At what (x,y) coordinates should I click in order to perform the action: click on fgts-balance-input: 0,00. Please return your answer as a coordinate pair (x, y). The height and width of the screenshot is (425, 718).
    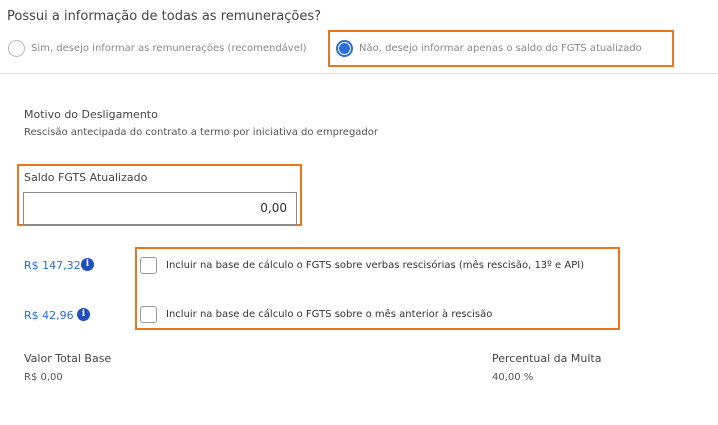
    Looking at the image, I should click on (160, 208).